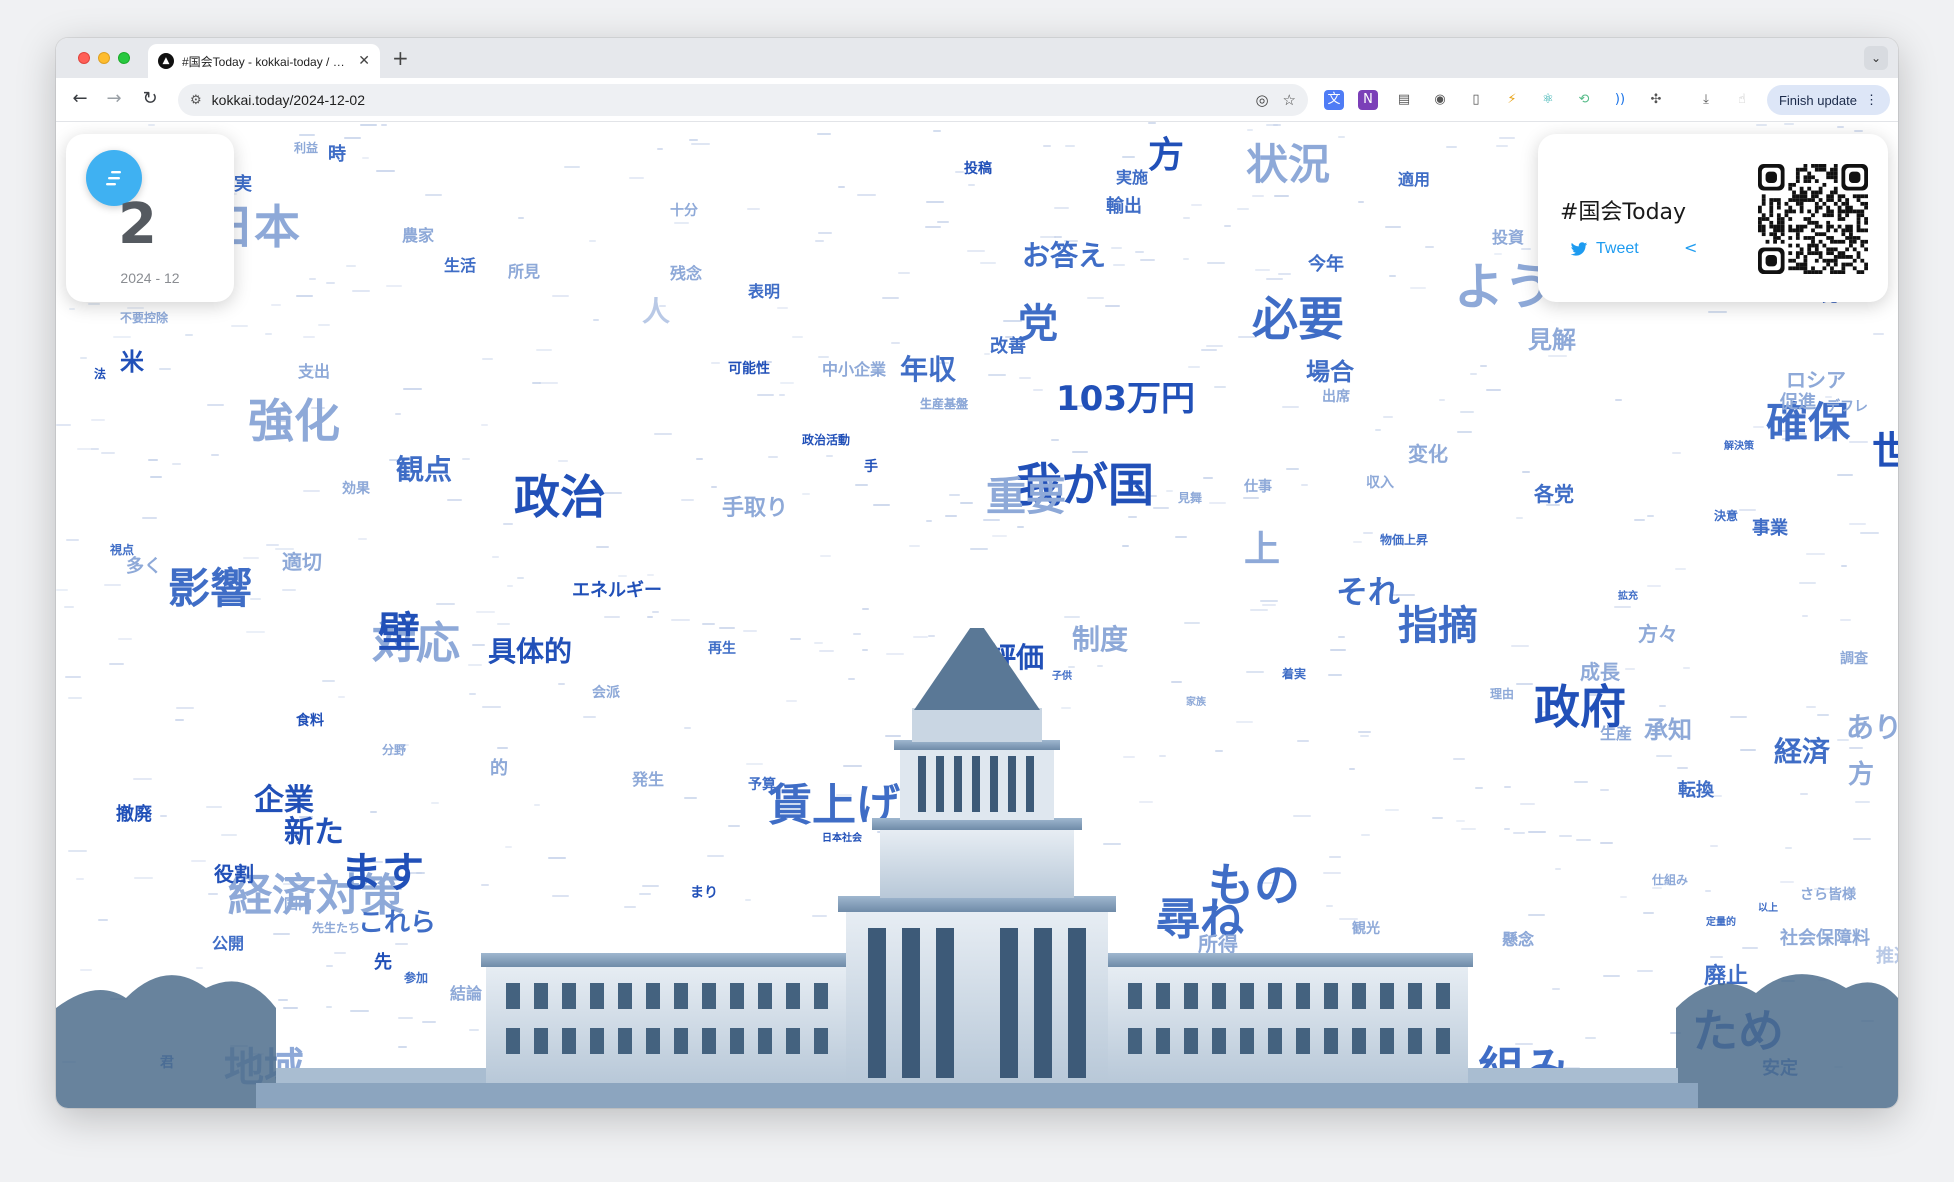 The height and width of the screenshot is (1182, 1954). What do you see at coordinates (1584, 100) in the screenshot?
I see `jp-extension-icon: ⟲` at bounding box center [1584, 100].